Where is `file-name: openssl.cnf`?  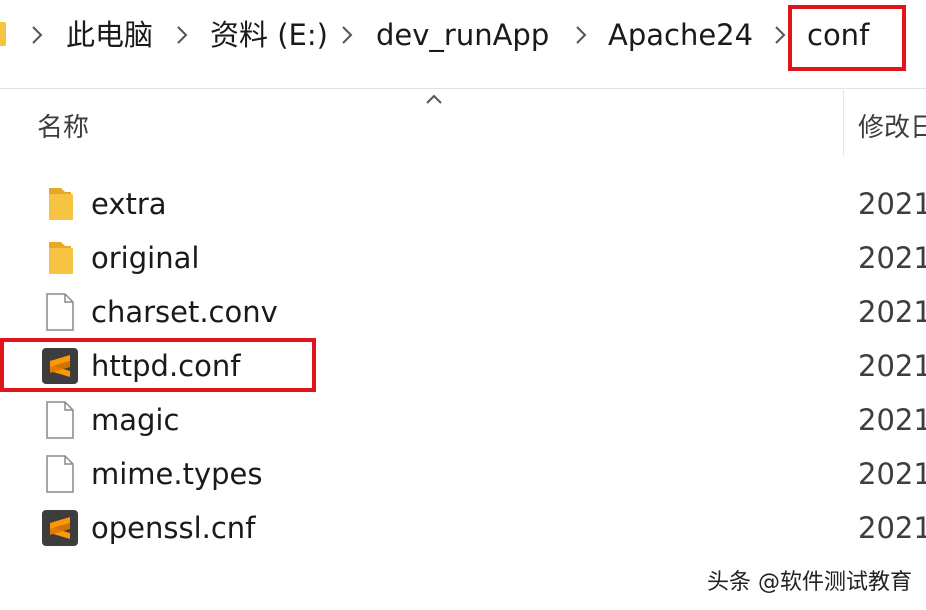
file-name: openssl.cnf is located at coordinates (173, 528).